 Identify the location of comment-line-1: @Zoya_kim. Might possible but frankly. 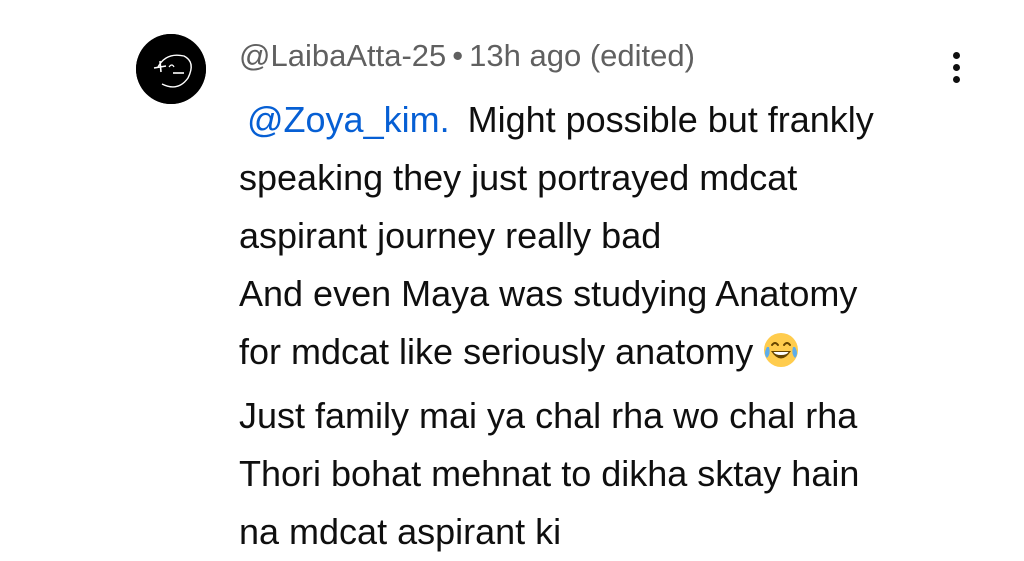
(619, 120).